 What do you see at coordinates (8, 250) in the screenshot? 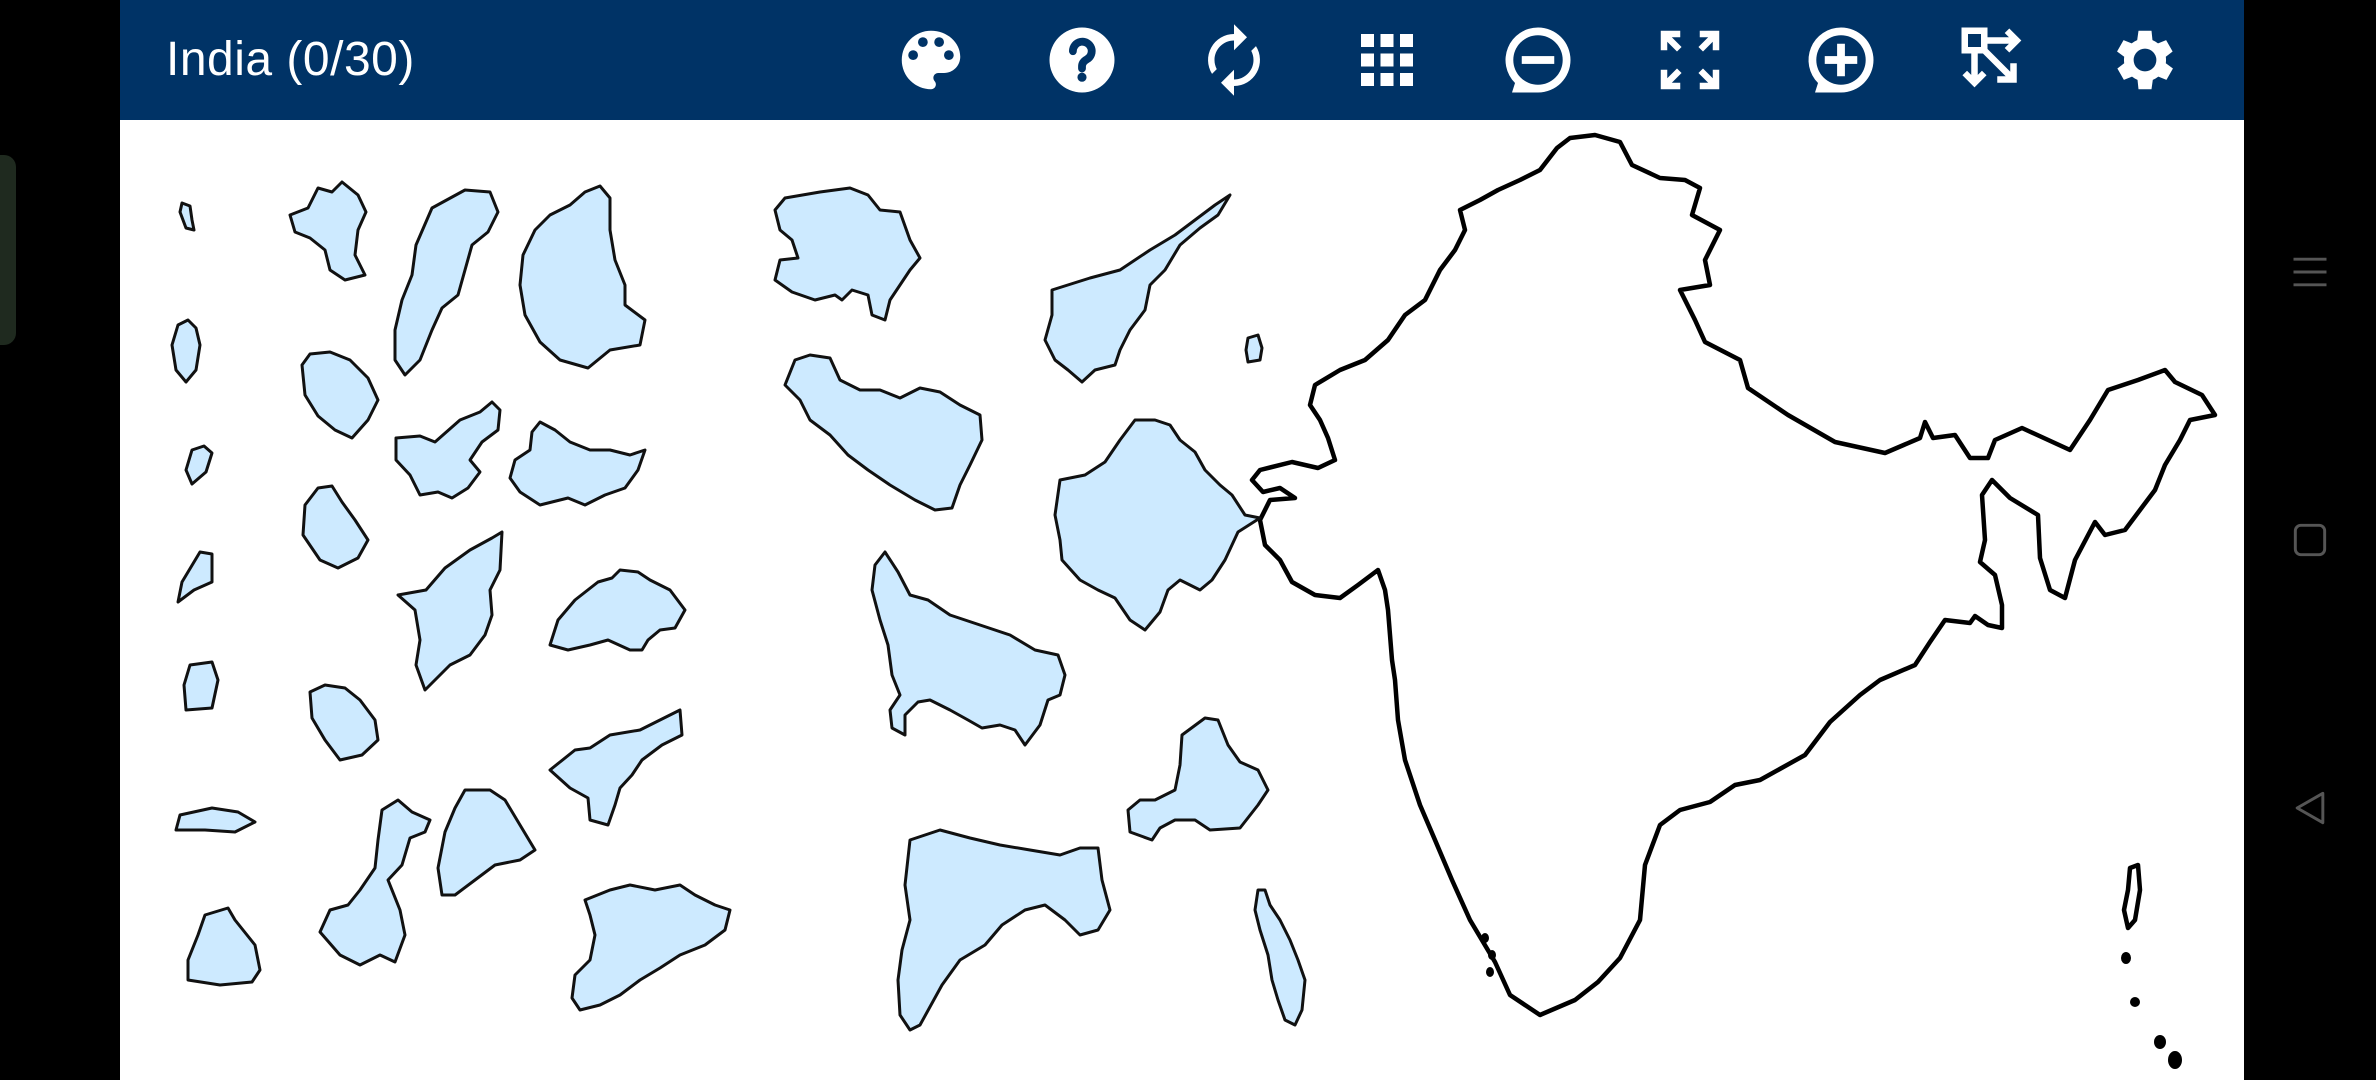
I see `device-edge` at bounding box center [8, 250].